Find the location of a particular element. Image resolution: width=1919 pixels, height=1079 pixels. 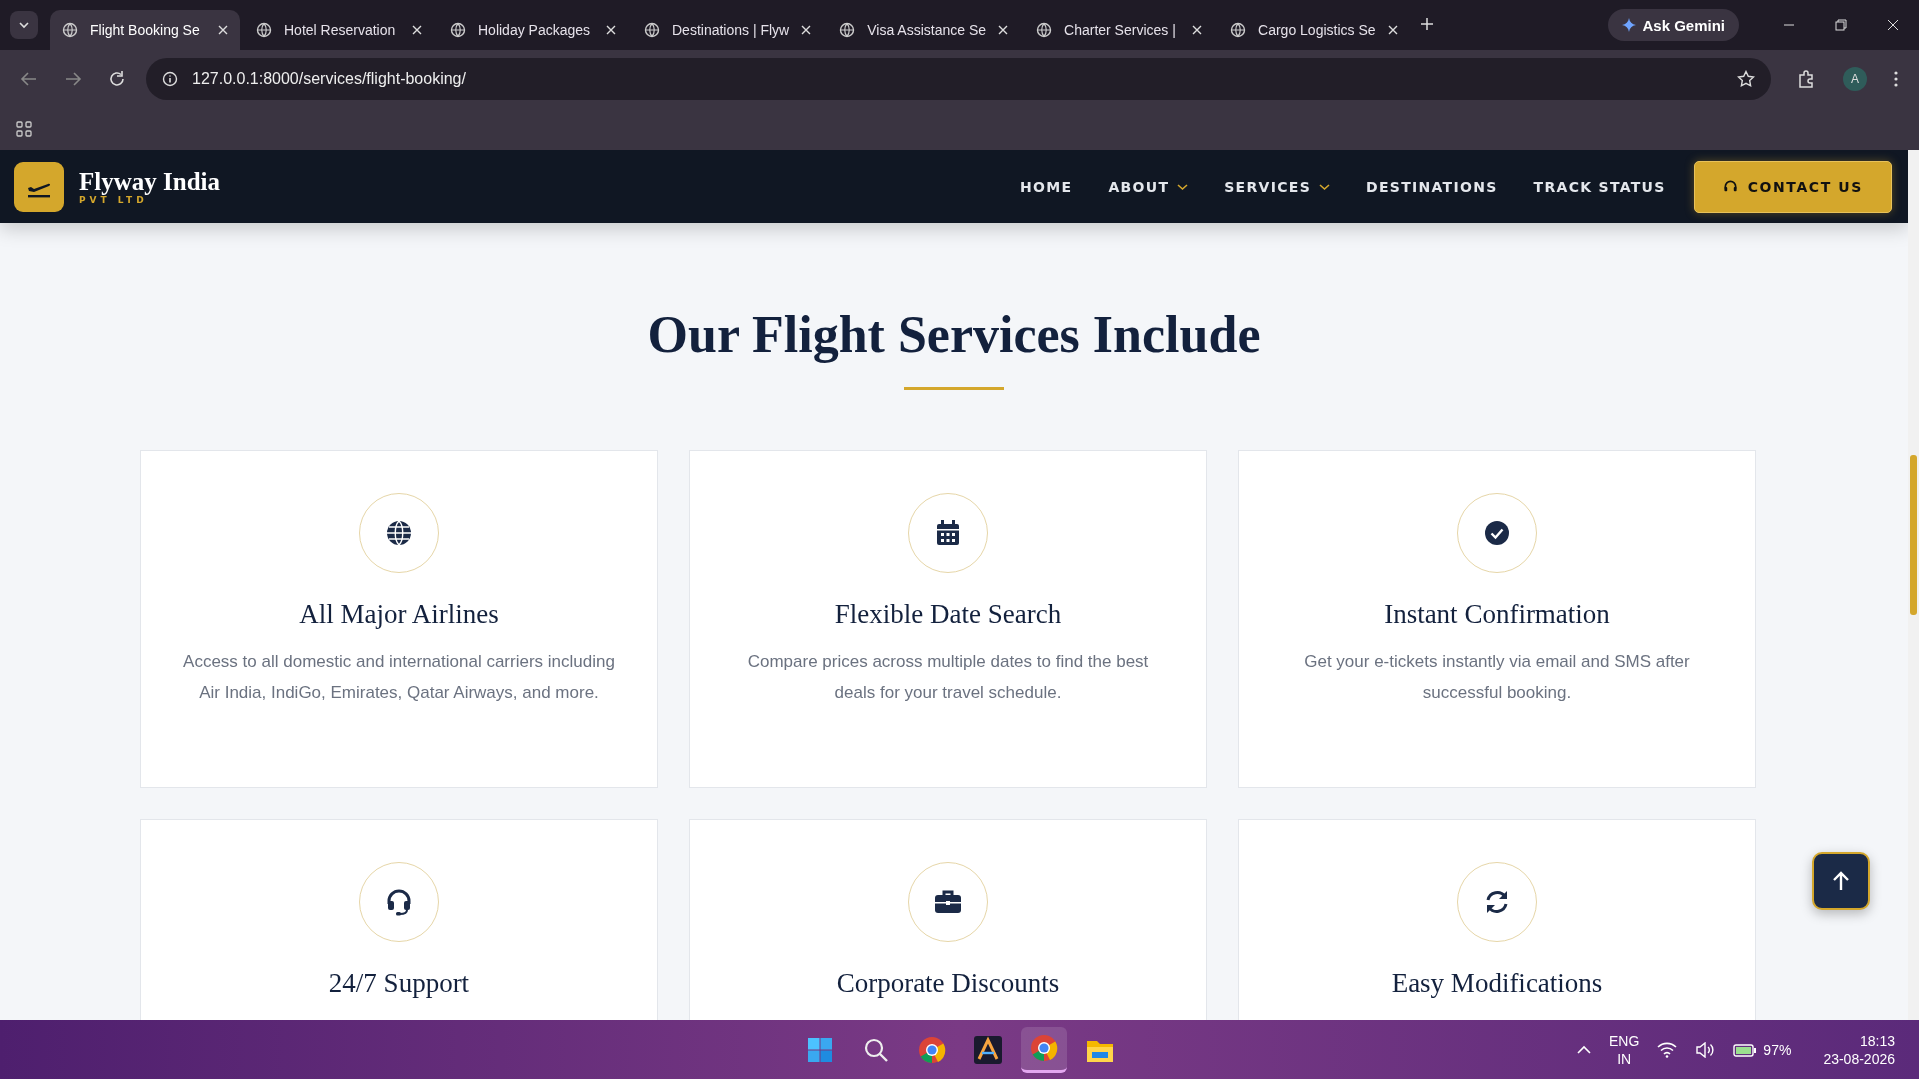

card-title: All Major Airlines is located at coordinates (399, 614).